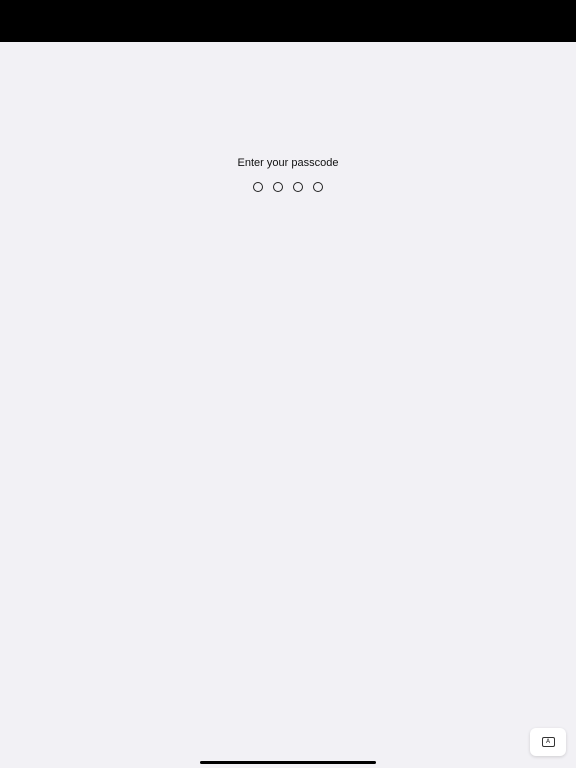 The image size is (576, 768). I want to click on home-indicator, so click(288, 762).